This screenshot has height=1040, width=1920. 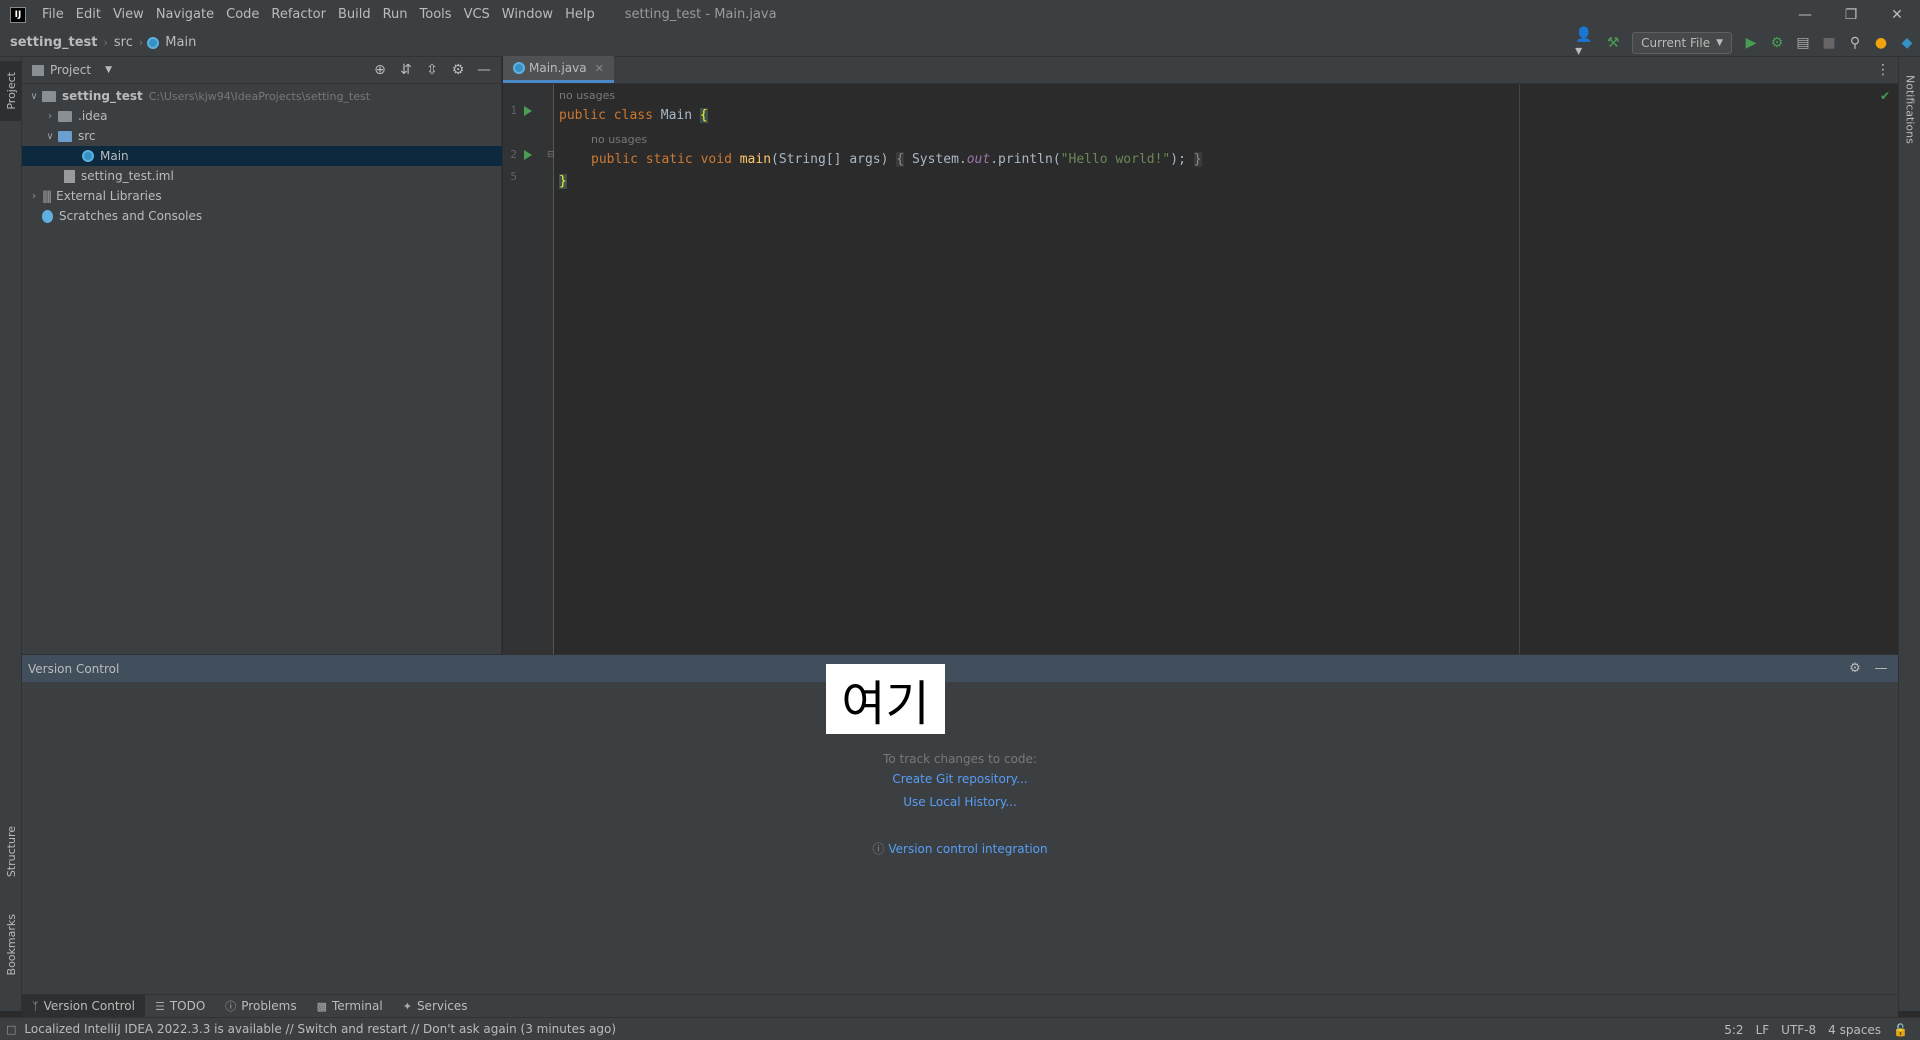 I want to click on search-icon: ⚲, so click(x=1855, y=43).